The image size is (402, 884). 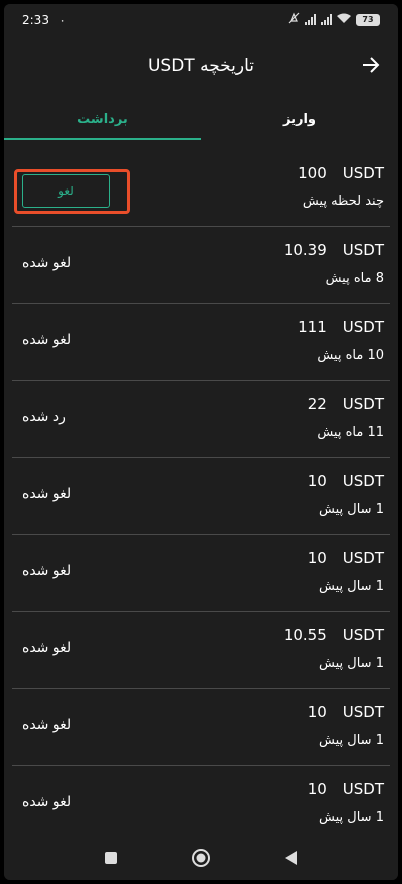 What do you see at coordinates (354, 278) in the screenshot?
I see `time-ago: 8 ماه پیش` at bounding box center [354, 278].